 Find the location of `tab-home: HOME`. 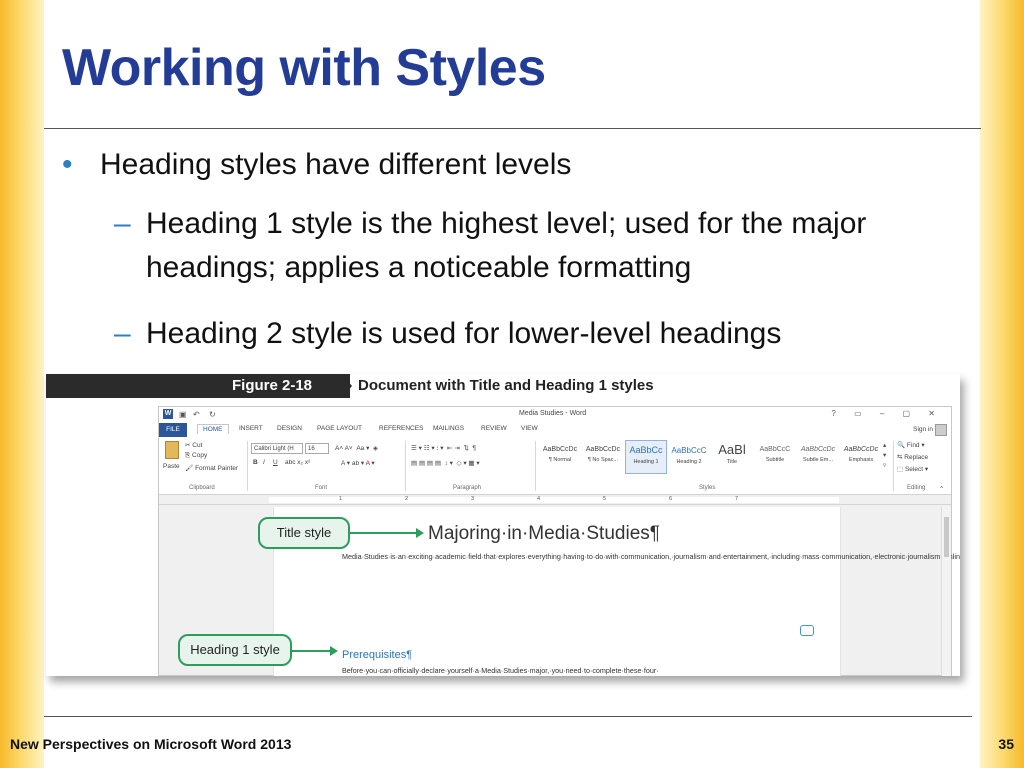

tab-home: HOME is located at coordinates (213, 429).